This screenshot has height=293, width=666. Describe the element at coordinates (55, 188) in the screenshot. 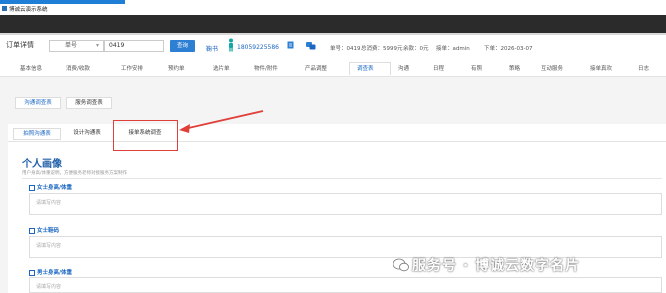

I see `question-label-text: 女士身高/体重` at that location.